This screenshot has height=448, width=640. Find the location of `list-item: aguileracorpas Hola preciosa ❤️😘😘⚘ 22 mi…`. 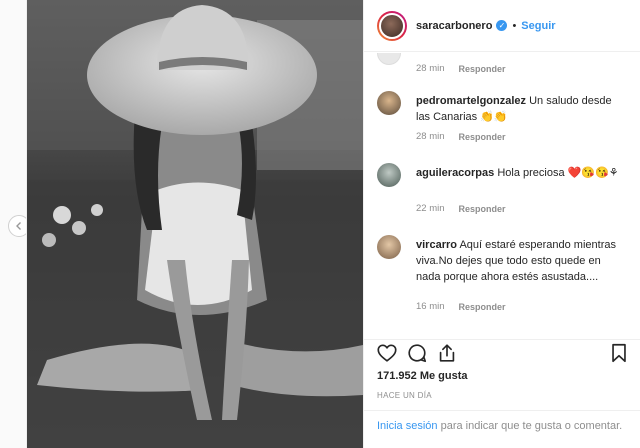

list-item: aguileracorpas Hola preciosa ❤️😘😘⚘ 22 mi… is located at coordinates (502, 194).